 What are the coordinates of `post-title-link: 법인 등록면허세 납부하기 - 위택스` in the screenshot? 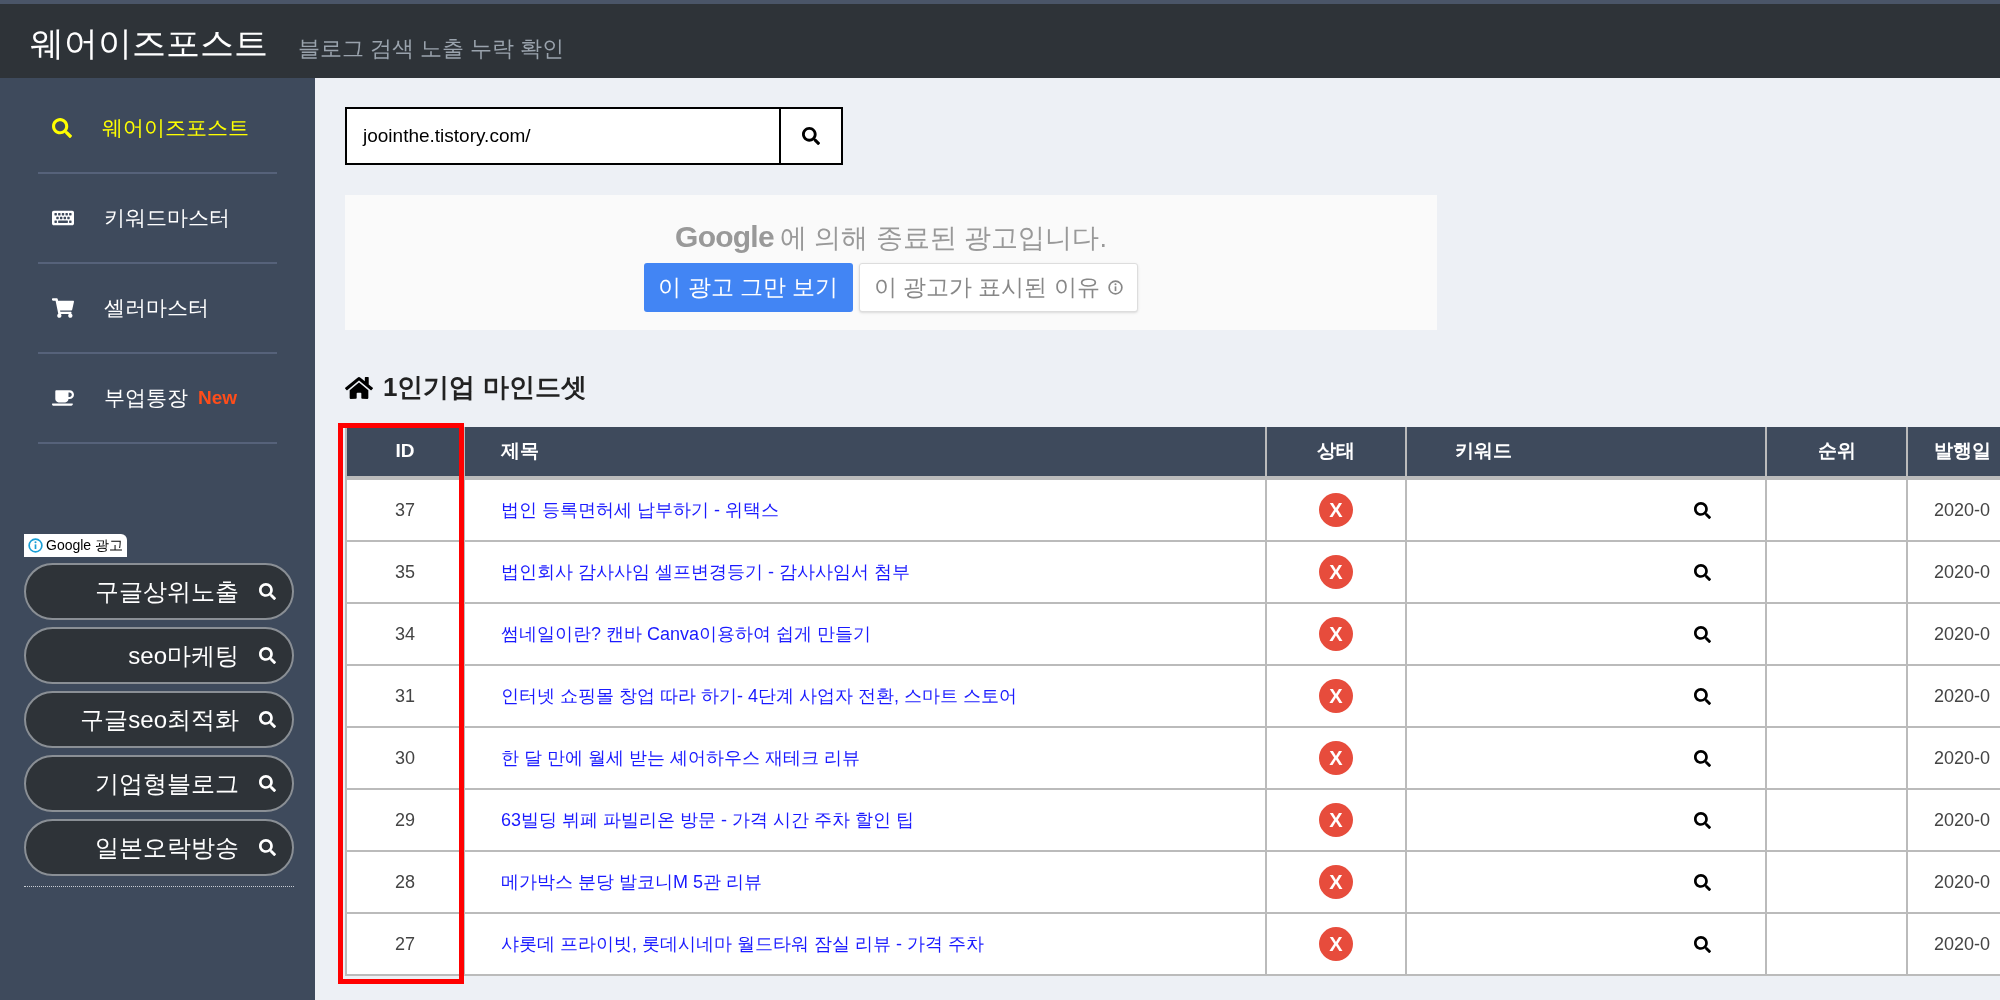 It's located at (640, 510).